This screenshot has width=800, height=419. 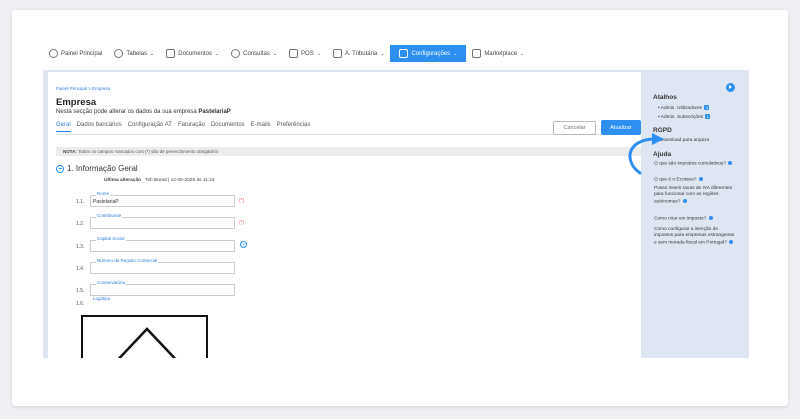 I want to click on tab-geral: Geral, so click(x=63, y=127).